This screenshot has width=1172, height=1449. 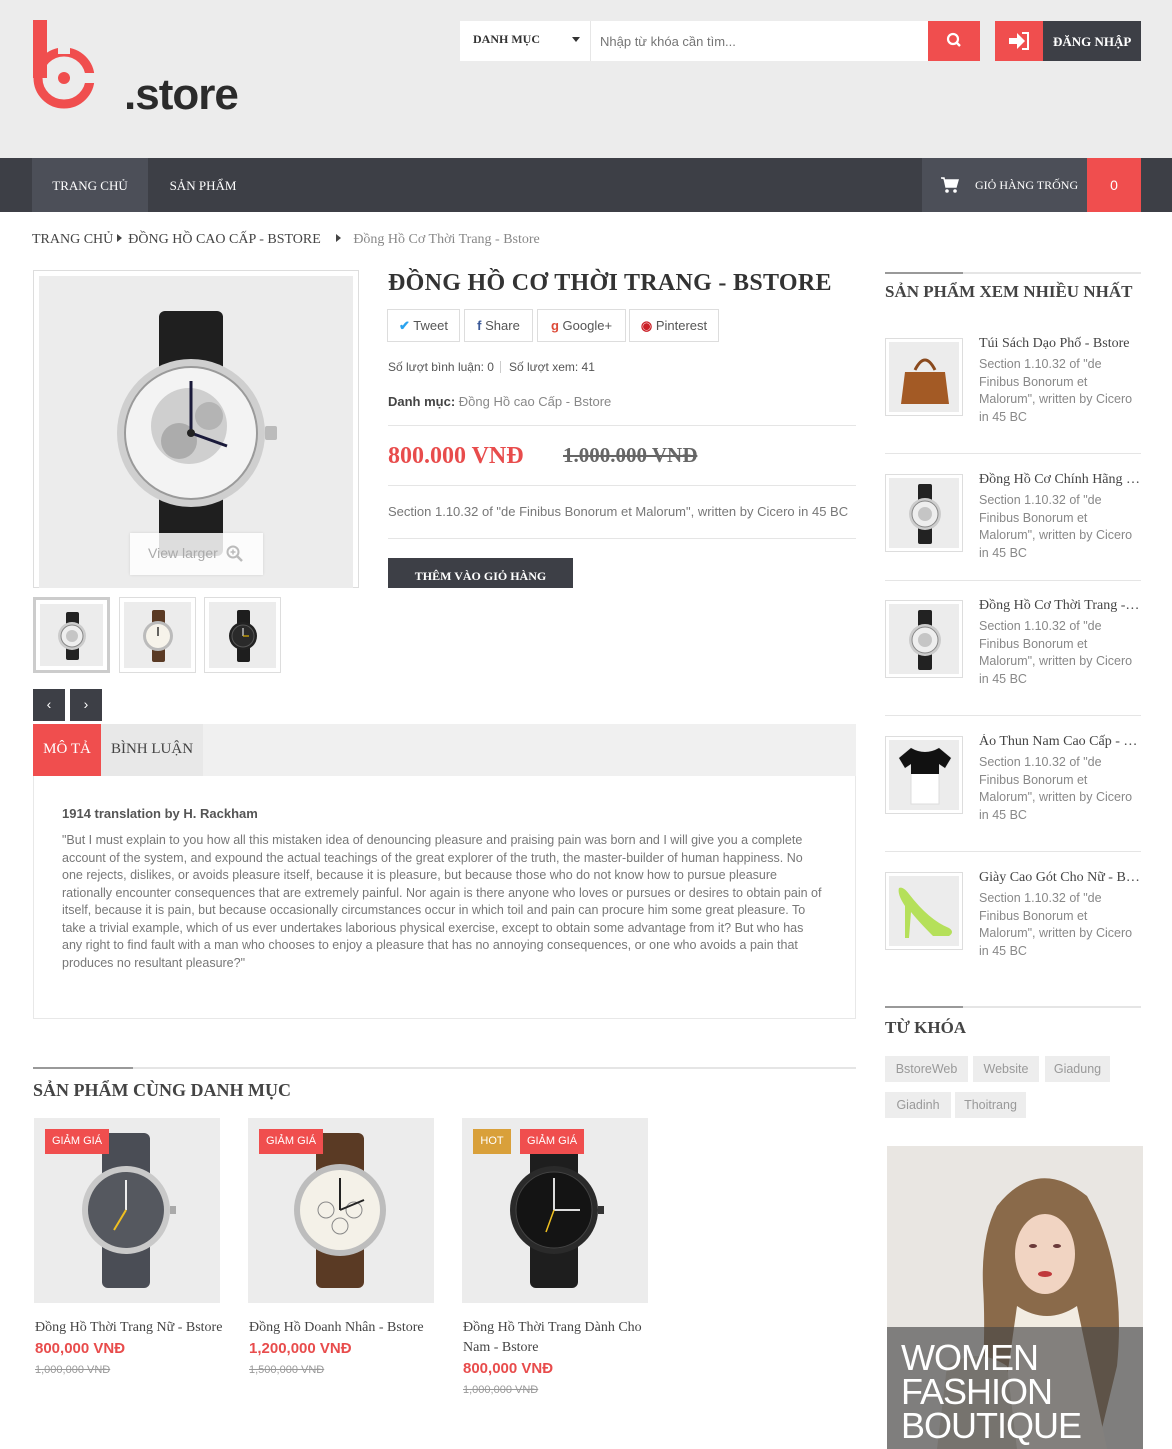 What do you see at coordinates (480, 573) in the screenshot?
I see `add-to-cart-button: THÊM VÀO GIỎ HÀNG` at bounding box center [480, 573].